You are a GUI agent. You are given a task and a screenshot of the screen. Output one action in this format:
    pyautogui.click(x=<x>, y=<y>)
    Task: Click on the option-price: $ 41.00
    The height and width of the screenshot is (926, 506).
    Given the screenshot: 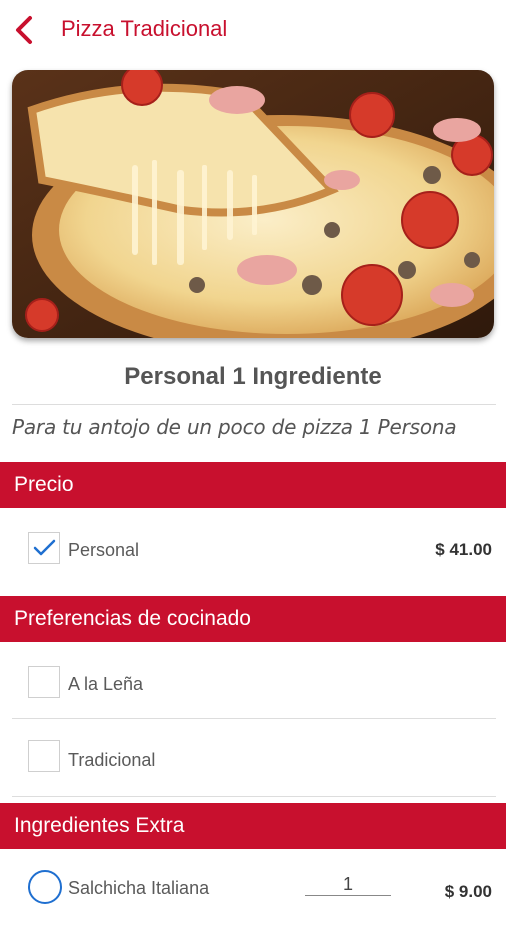 What is the action you would take?
    pyautogui.click(x=463, y=549)
    